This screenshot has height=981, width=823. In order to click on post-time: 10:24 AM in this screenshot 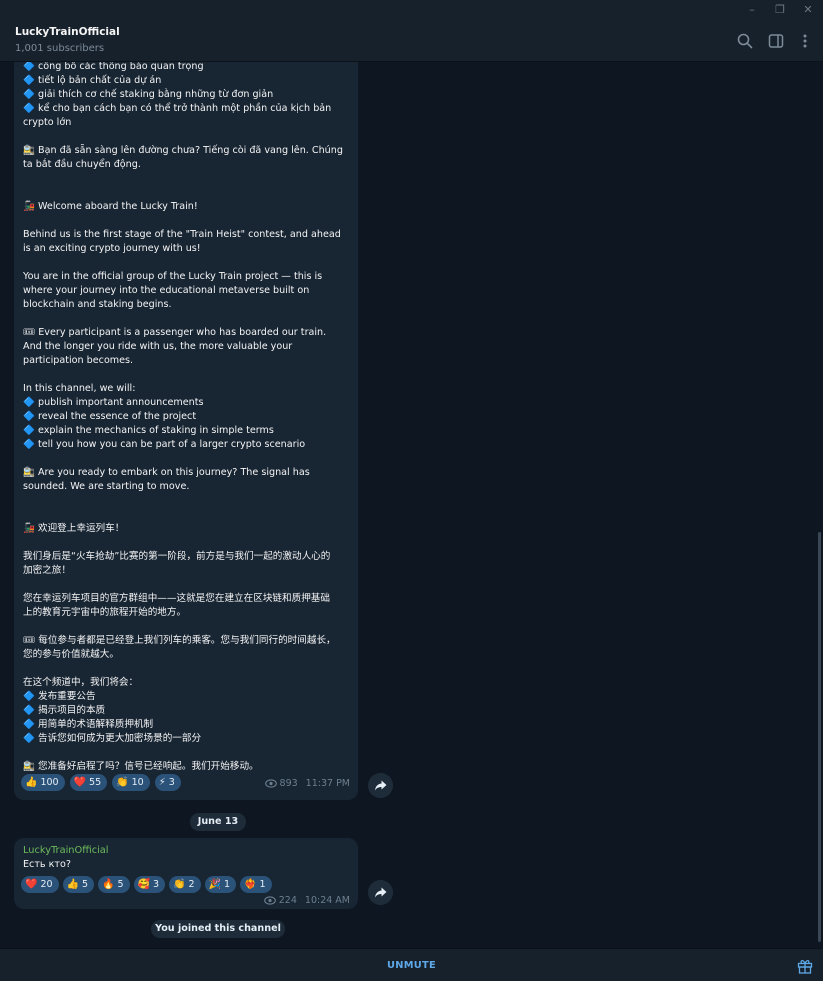, I will do `click(327, 900)`.